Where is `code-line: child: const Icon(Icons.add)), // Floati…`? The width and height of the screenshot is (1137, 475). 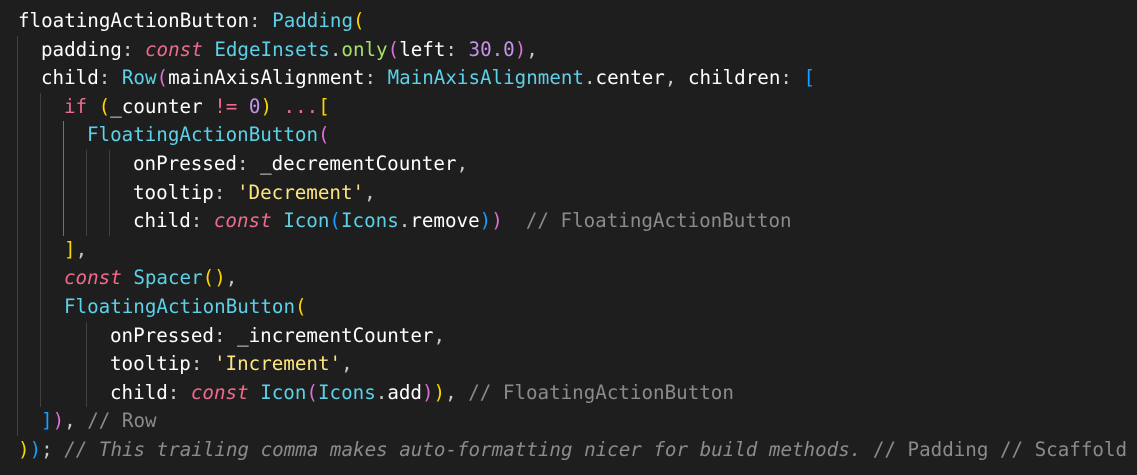 code-line: child: const Icon(Icons.add)), // Floati… is located at coordinates (422, 393).